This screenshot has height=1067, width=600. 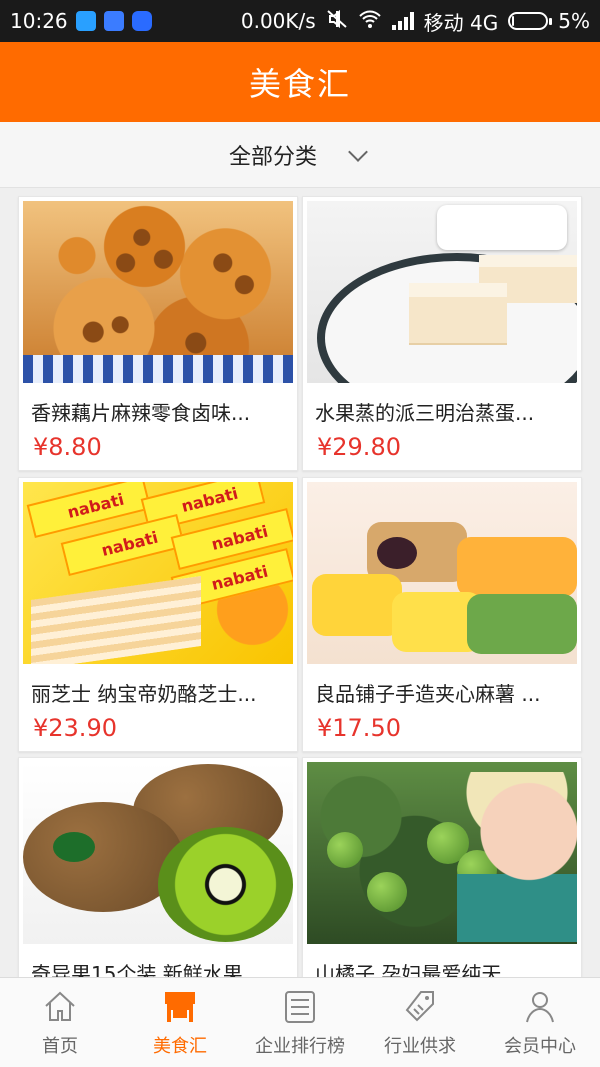 I want to click on wifi-icon, so click(x=370, y=21).